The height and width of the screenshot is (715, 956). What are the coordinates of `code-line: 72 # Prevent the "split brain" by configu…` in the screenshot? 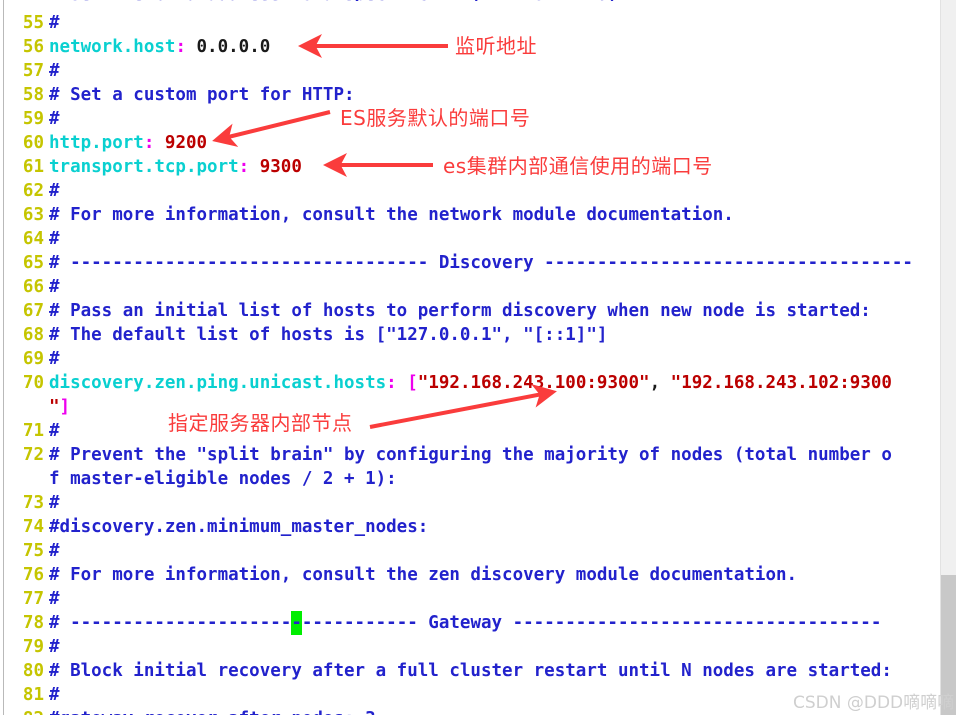 It's located at (470, 455).